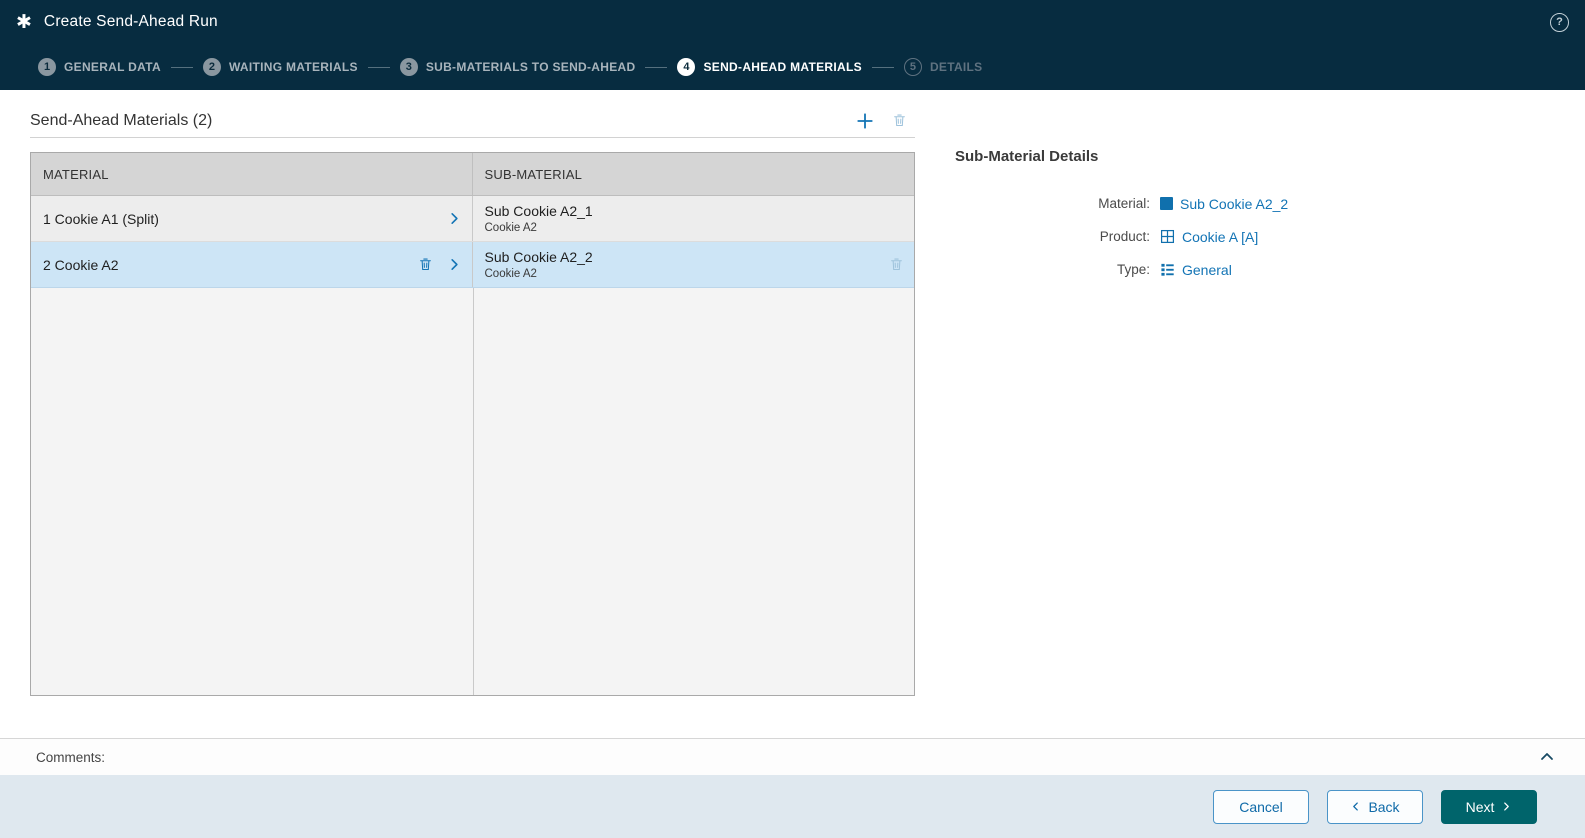 The width and height of the screenshot is (1585, 838). What do you see at coordinates (47, 67) in the screenshot?
I see `step-number: 1` at bounding box center [47, 67].